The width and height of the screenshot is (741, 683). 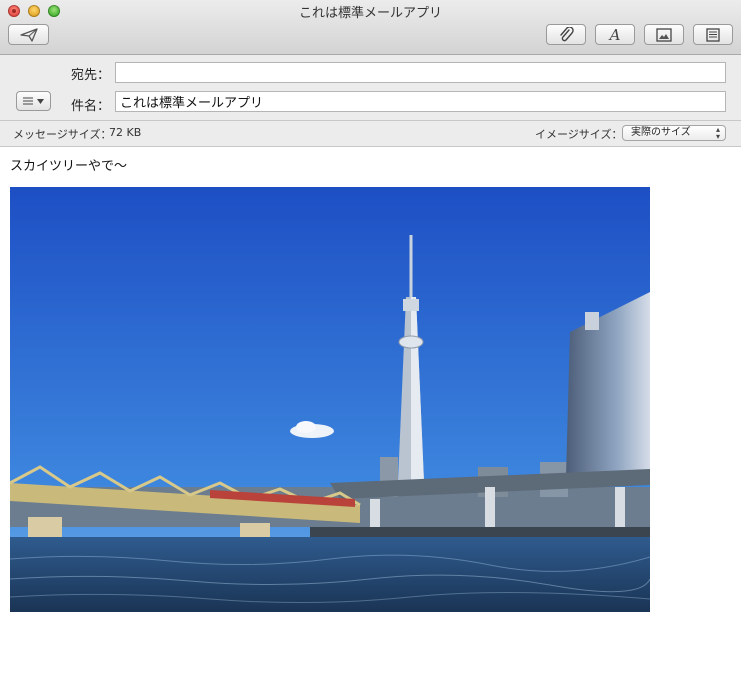 What do you see at coordinates (717, 133) in the screenshot?
I see `stepper-arrows-icon: ▴ ▾` at bounding box center [717, 133].